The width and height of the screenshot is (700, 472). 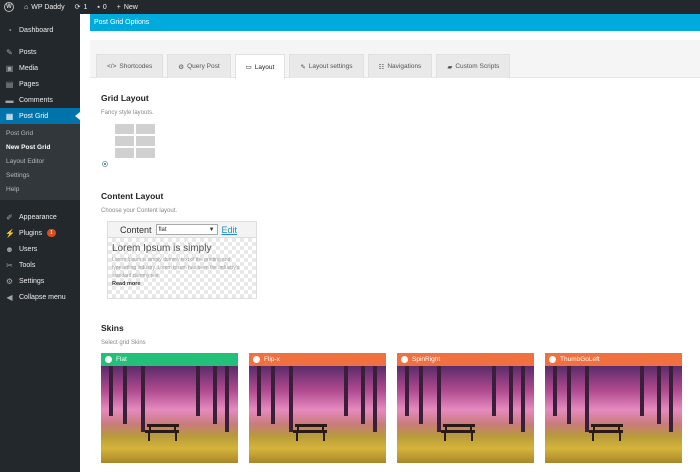 What do you see at coordinates (40, 148) in the screenshot?
I see `submenu-item-new-post-grid: New Post Grid` at bounding box center [40, 148].